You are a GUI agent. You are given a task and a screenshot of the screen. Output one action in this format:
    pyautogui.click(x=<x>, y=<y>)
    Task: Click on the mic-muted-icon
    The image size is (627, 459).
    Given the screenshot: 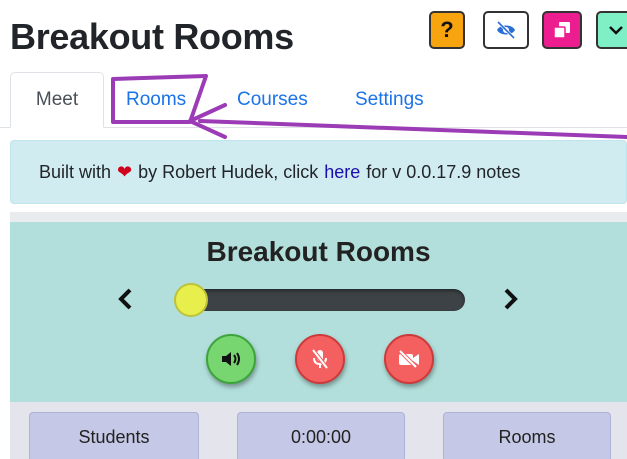 What is the action you would take?
    pyautogui.click(x=320, y=359)
    